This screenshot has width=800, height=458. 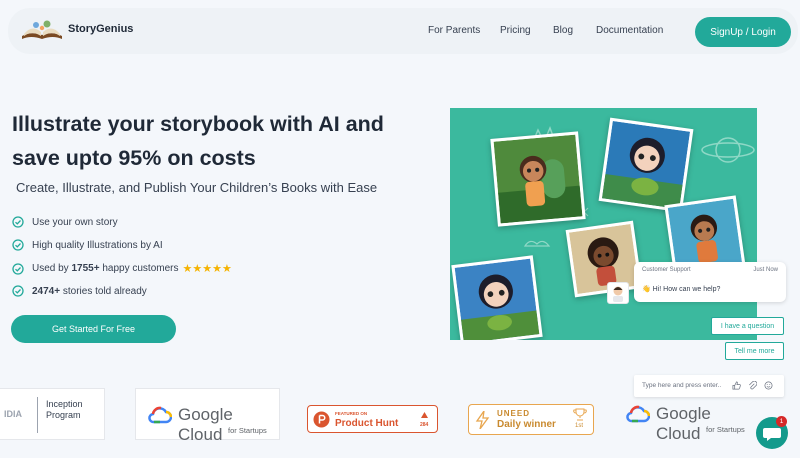 I want to click on feature-used-by-label: Used by, so click(x=50, y=268).